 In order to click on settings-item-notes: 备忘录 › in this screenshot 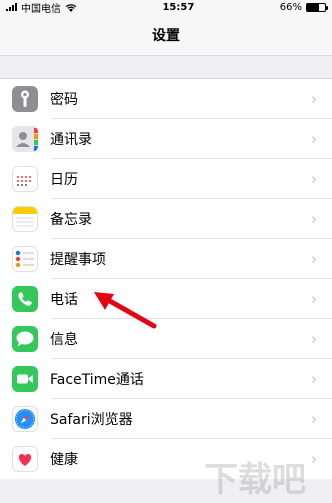, I will do `click(166, 219)`.